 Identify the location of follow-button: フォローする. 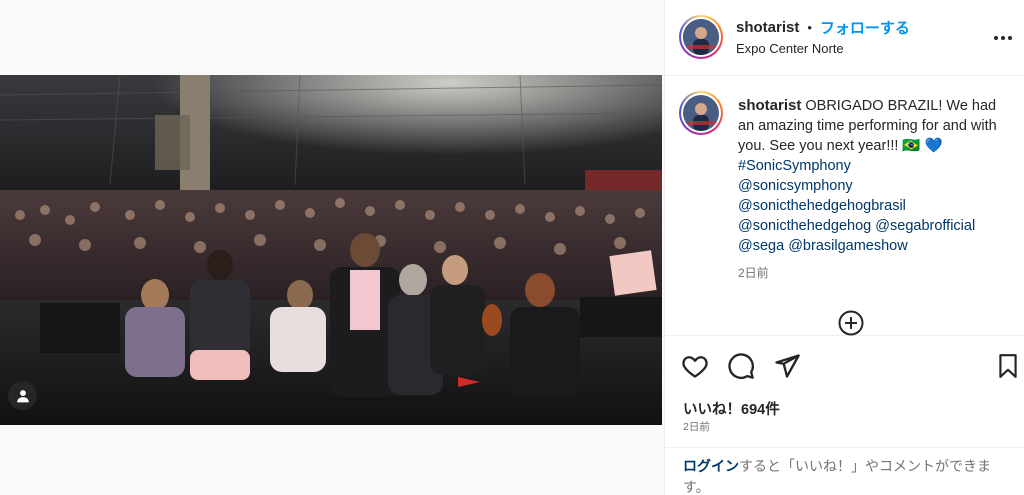
(865, 27).